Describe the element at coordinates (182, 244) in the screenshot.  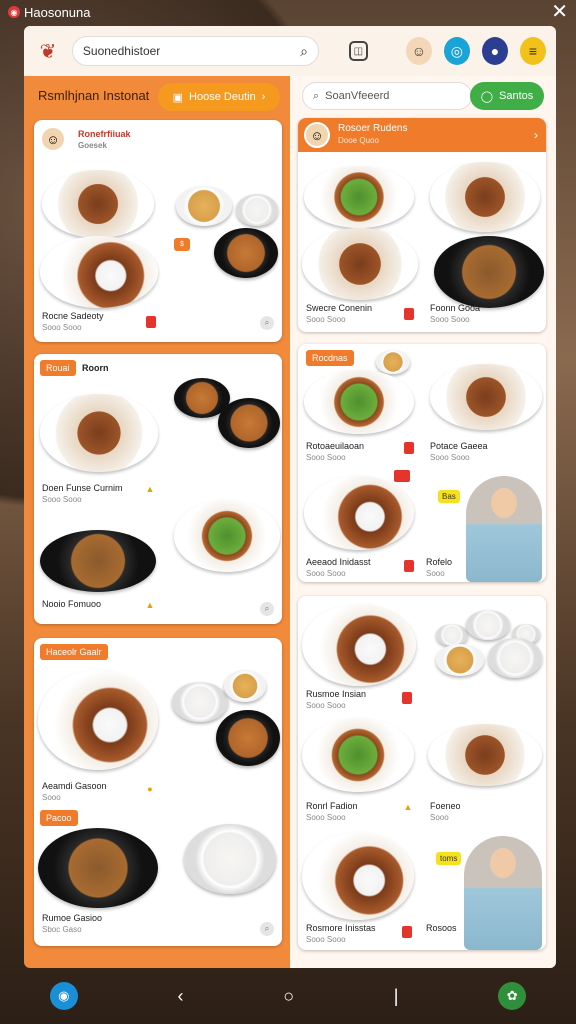
I see `price-tag: $` at that location.